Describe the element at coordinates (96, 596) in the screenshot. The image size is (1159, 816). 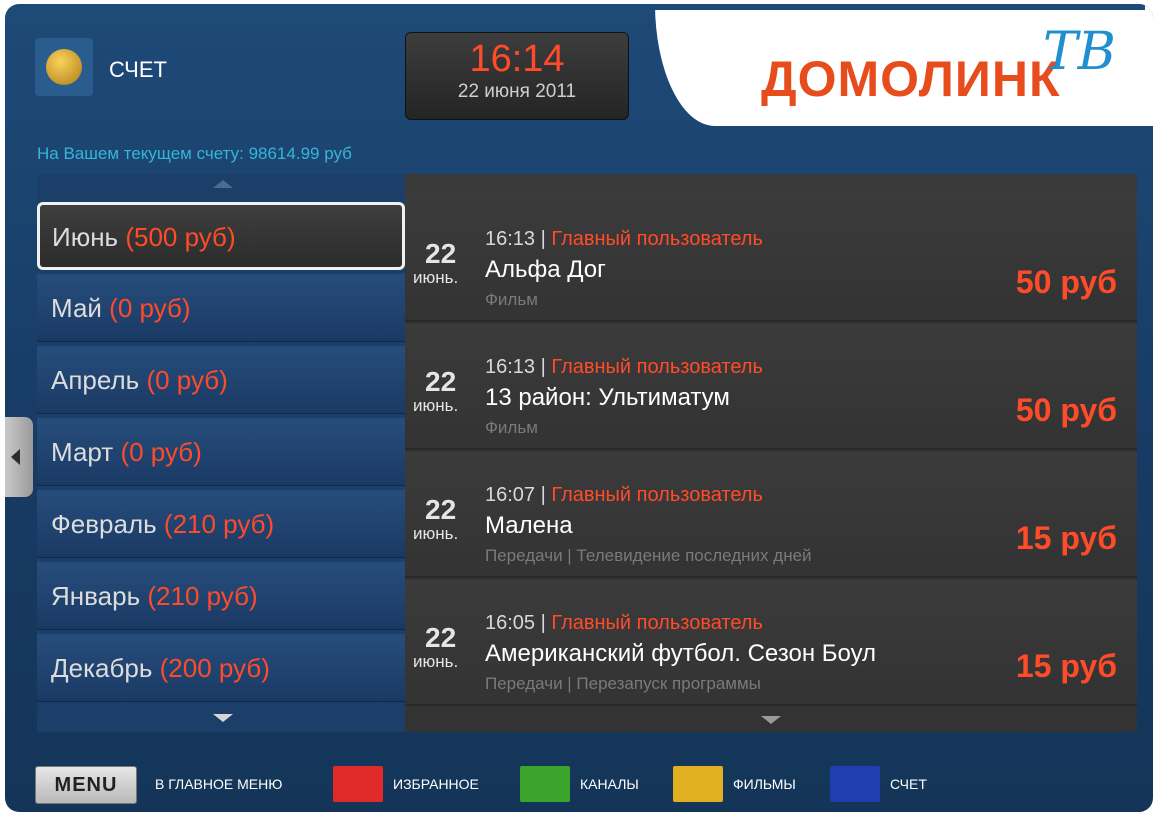
I see `month-name: Январь` at that location.